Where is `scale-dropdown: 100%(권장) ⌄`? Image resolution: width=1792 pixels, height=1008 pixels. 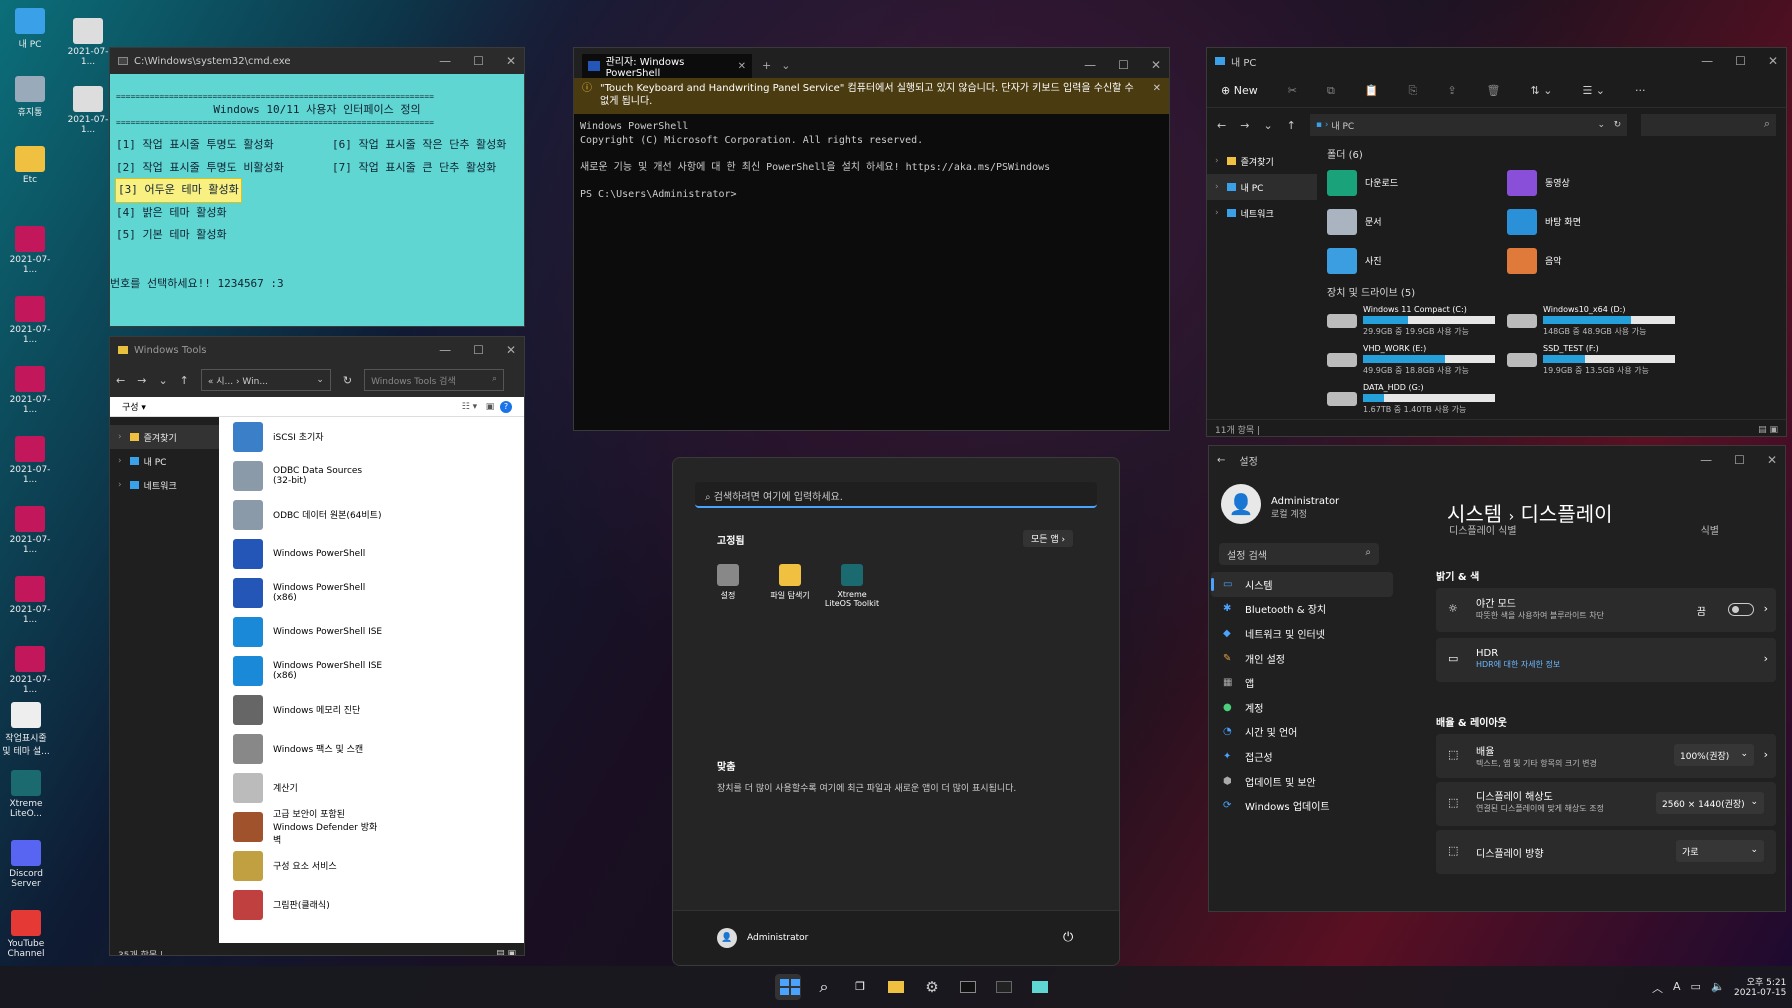
scale-dropdown: 100%(권장) ⌄ is located at coordinates (1714, 755).